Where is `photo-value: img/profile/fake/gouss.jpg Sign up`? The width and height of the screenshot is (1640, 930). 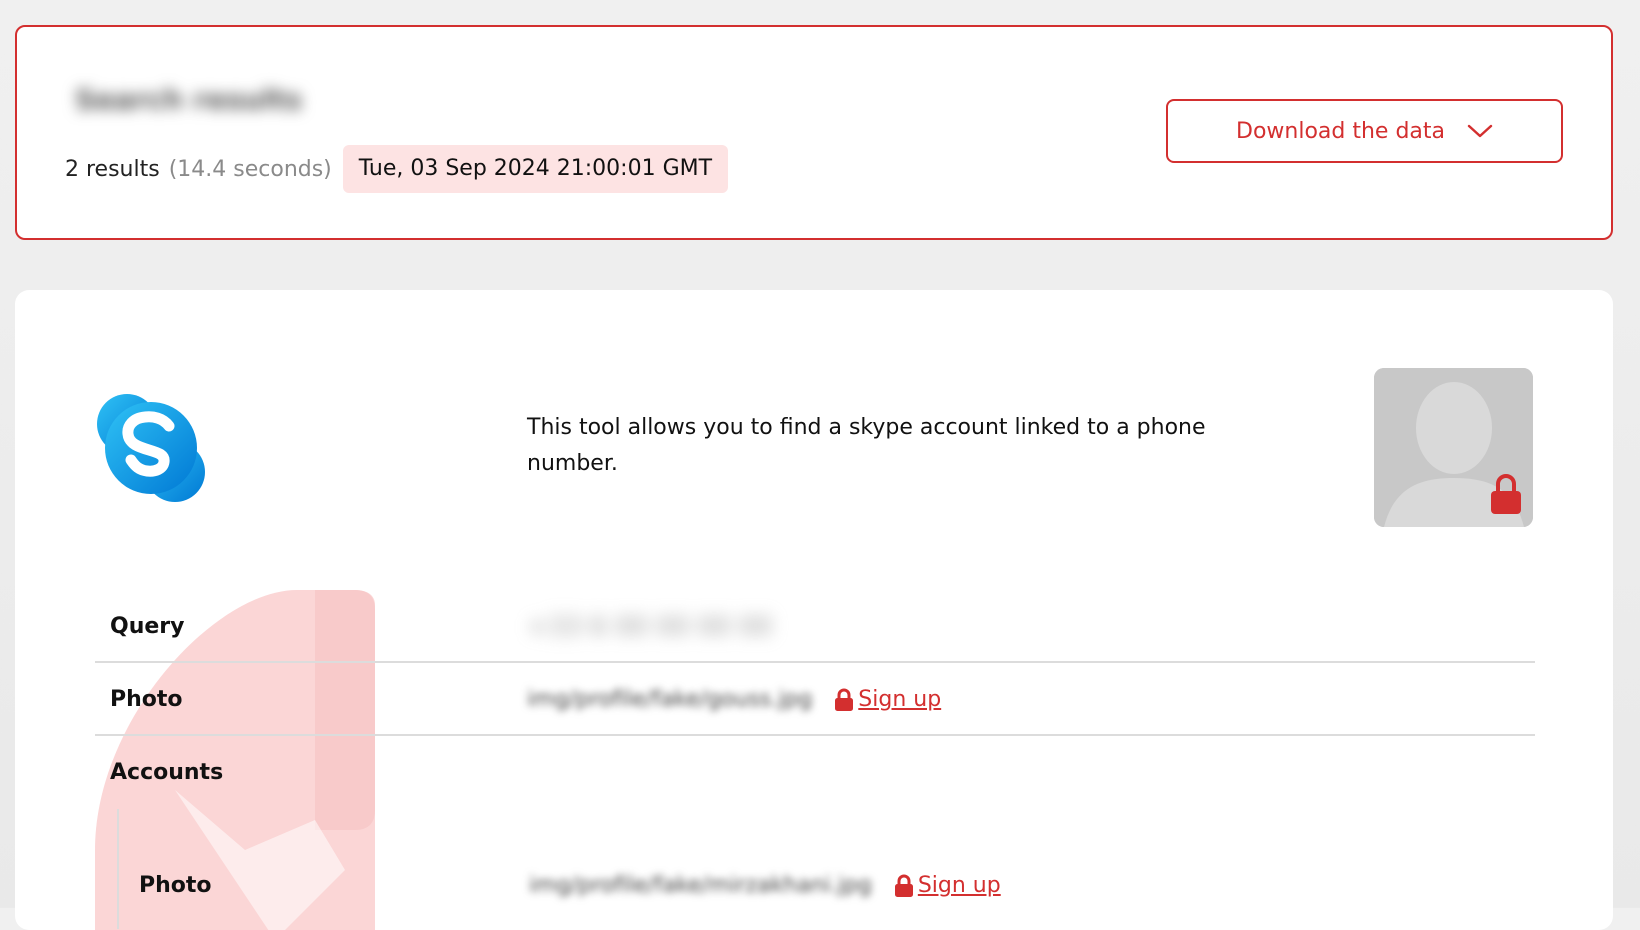
photo-value: img/profile/fake/gouss.jpg Sign up is located at coordinates (734, 699).